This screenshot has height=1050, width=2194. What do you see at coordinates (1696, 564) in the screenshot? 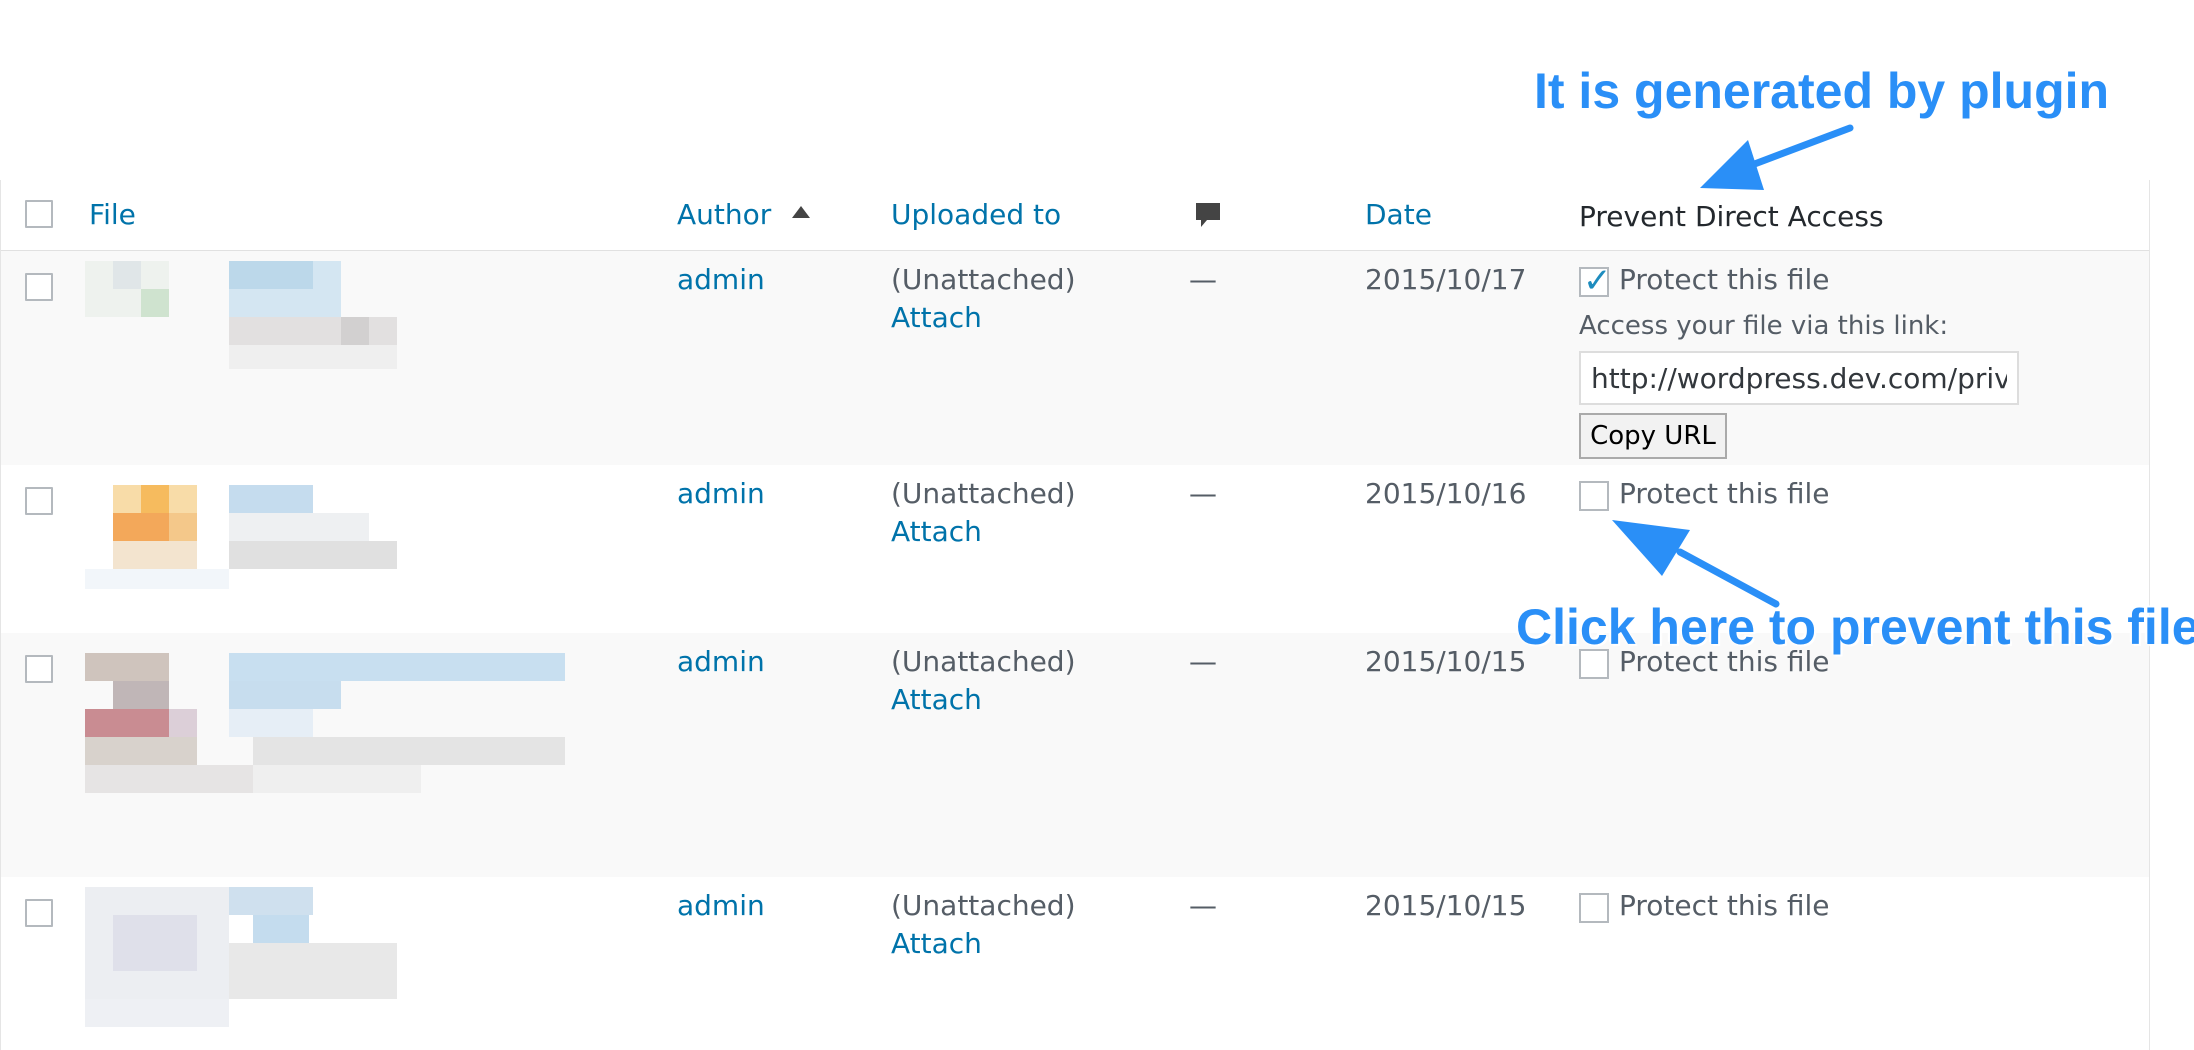
I see `arrow-to-checkbox-icon` at bounding box center [1696, 564].